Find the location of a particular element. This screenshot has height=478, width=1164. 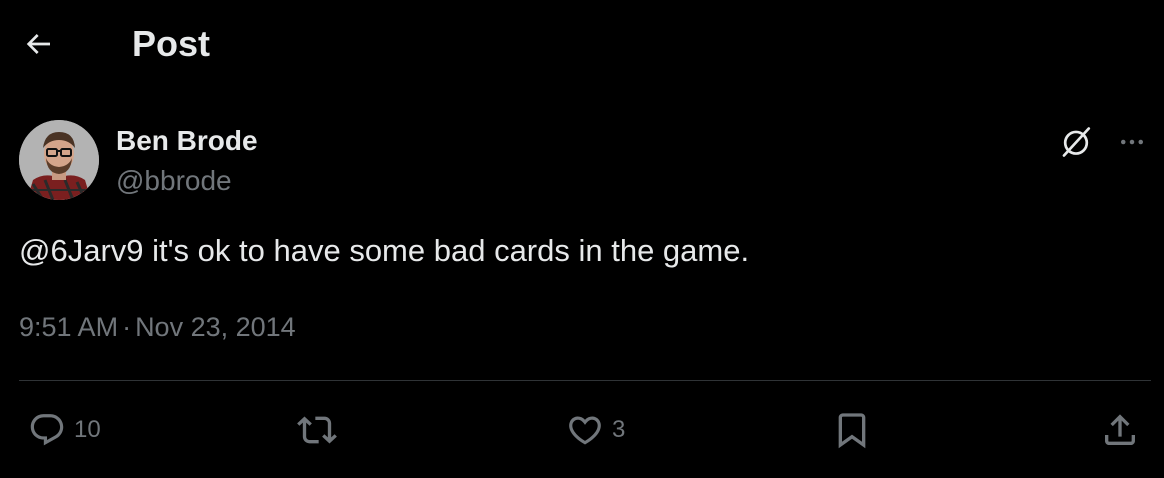

reply-button: 10 is located at coordinates (64, 430).